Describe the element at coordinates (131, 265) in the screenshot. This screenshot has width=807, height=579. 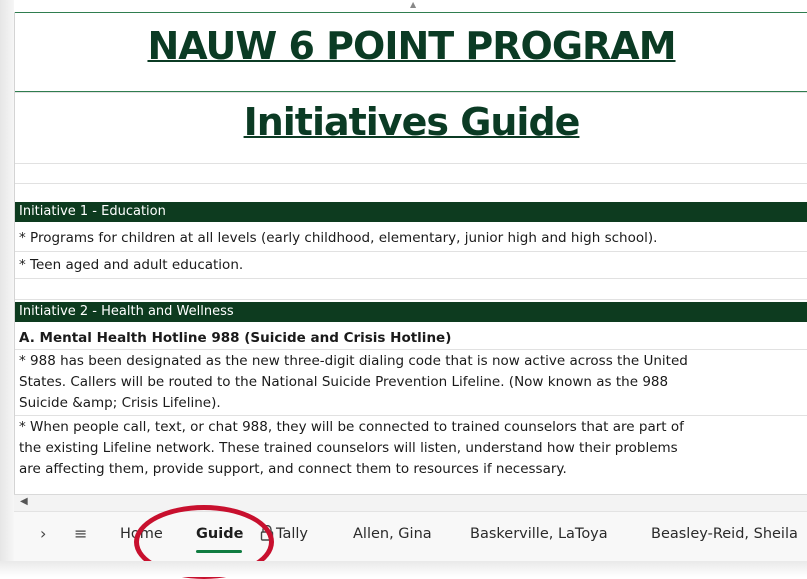
I see `initiative1-item: * Teen aged and adult education.` at that location.